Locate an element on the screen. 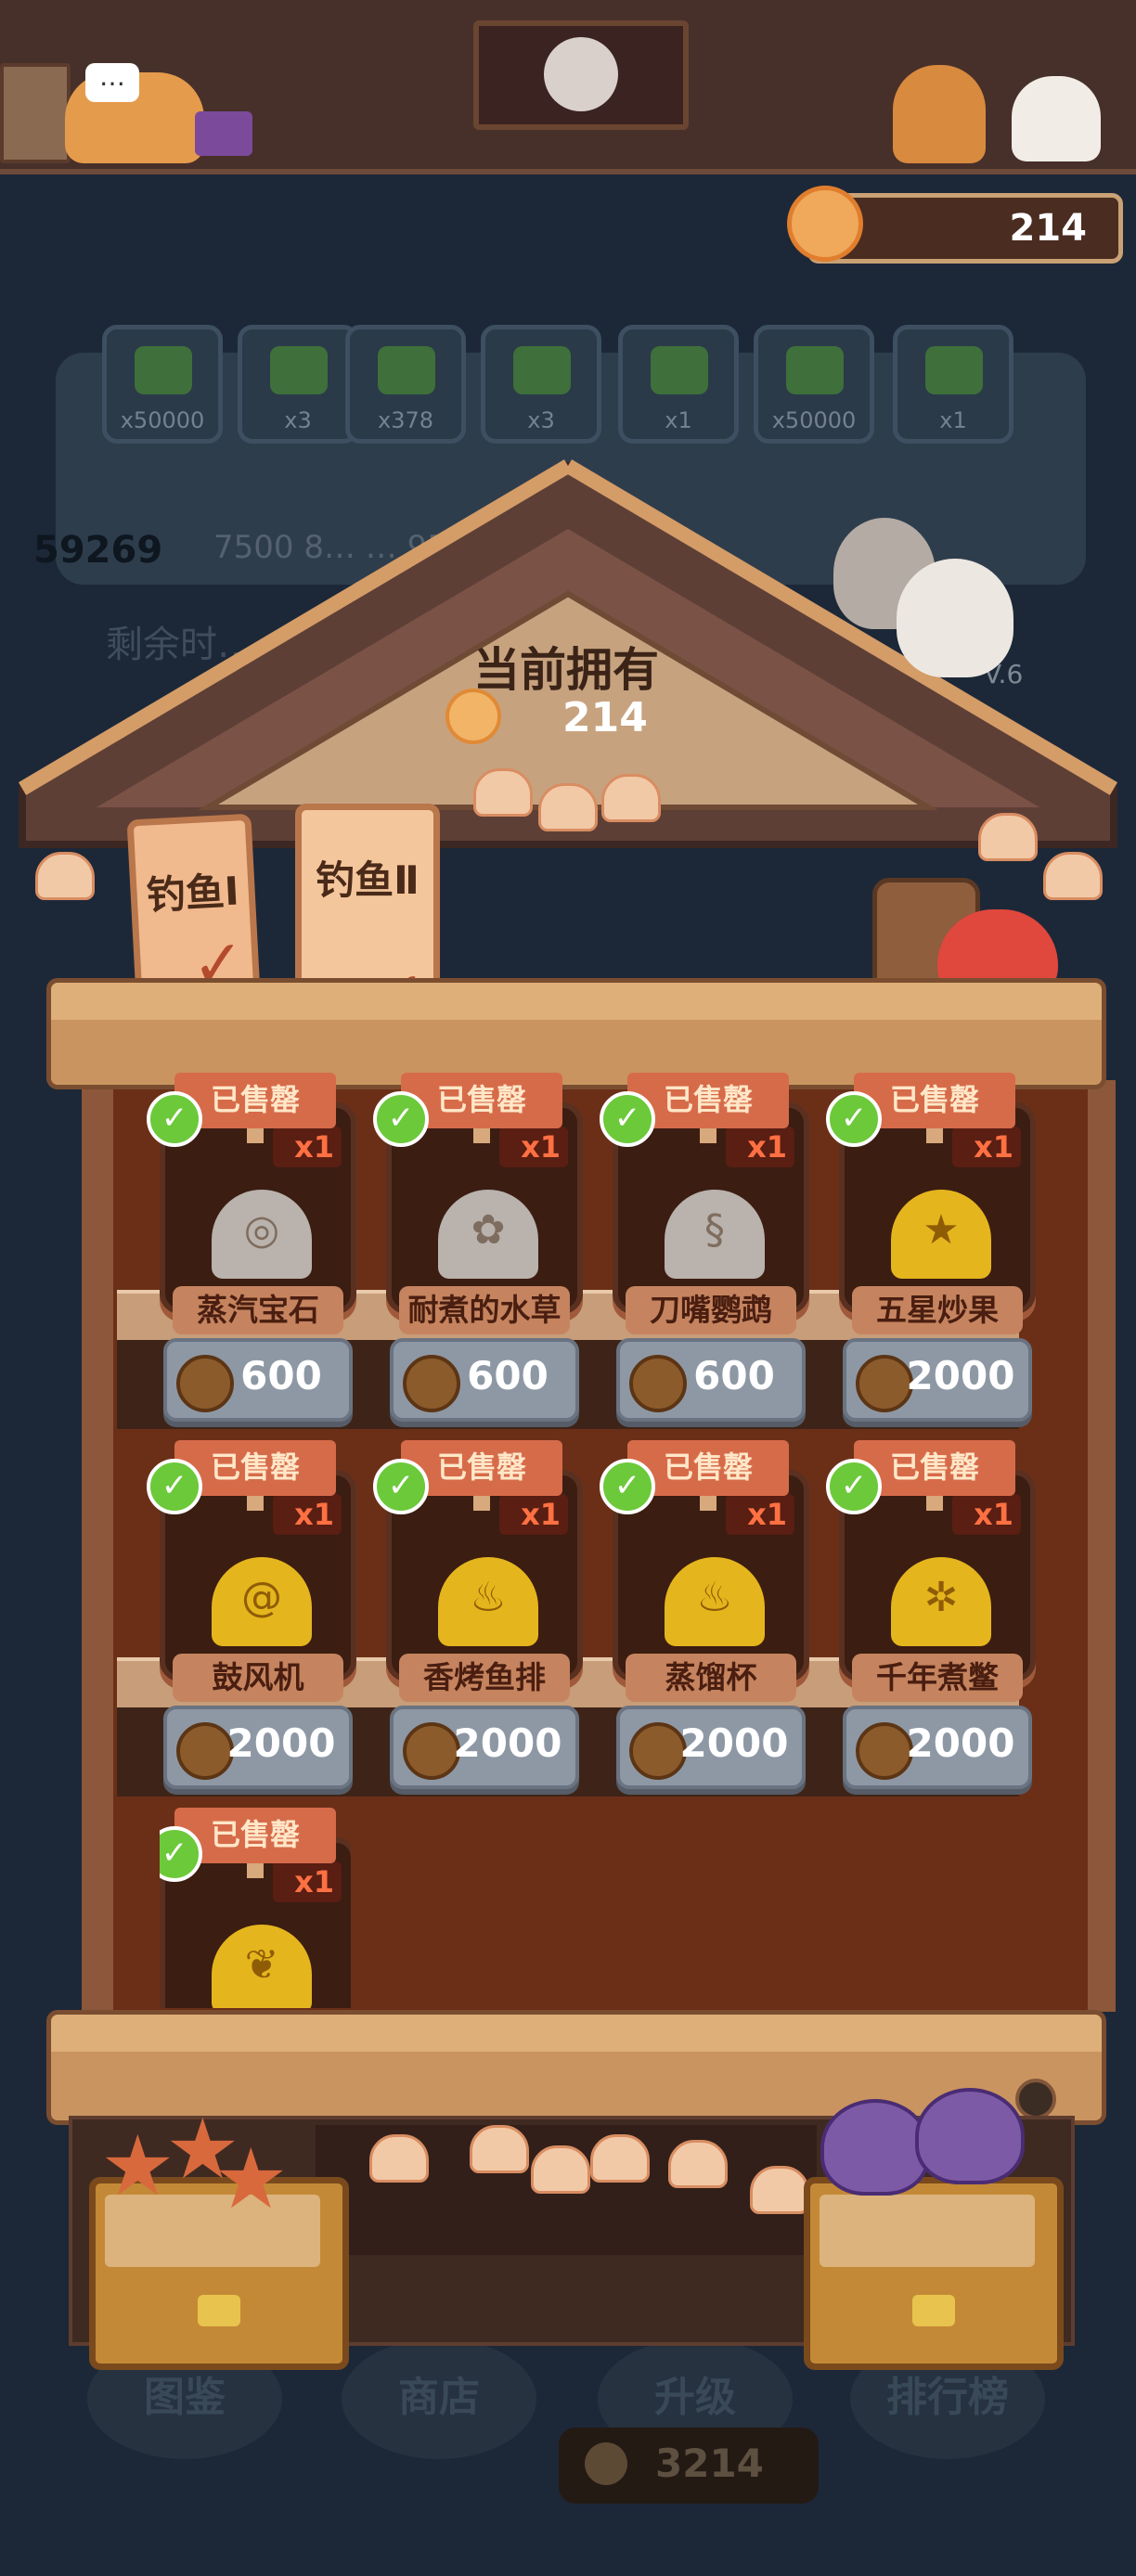 This screenshot has height=2576, width=1136. item-symbol-icon: § is located at coordinates (714, 1230).